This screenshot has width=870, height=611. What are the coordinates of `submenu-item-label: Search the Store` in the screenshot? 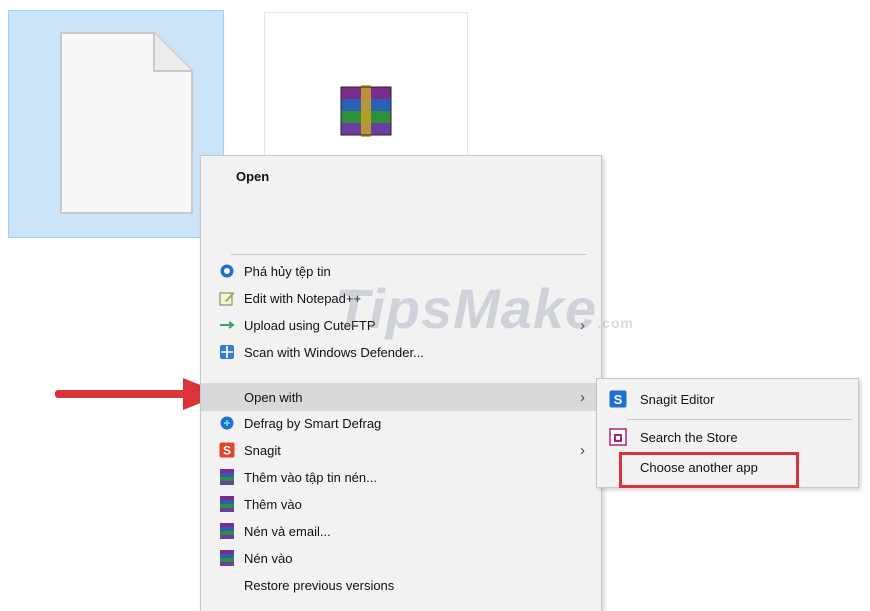 It's located at (689, 437).